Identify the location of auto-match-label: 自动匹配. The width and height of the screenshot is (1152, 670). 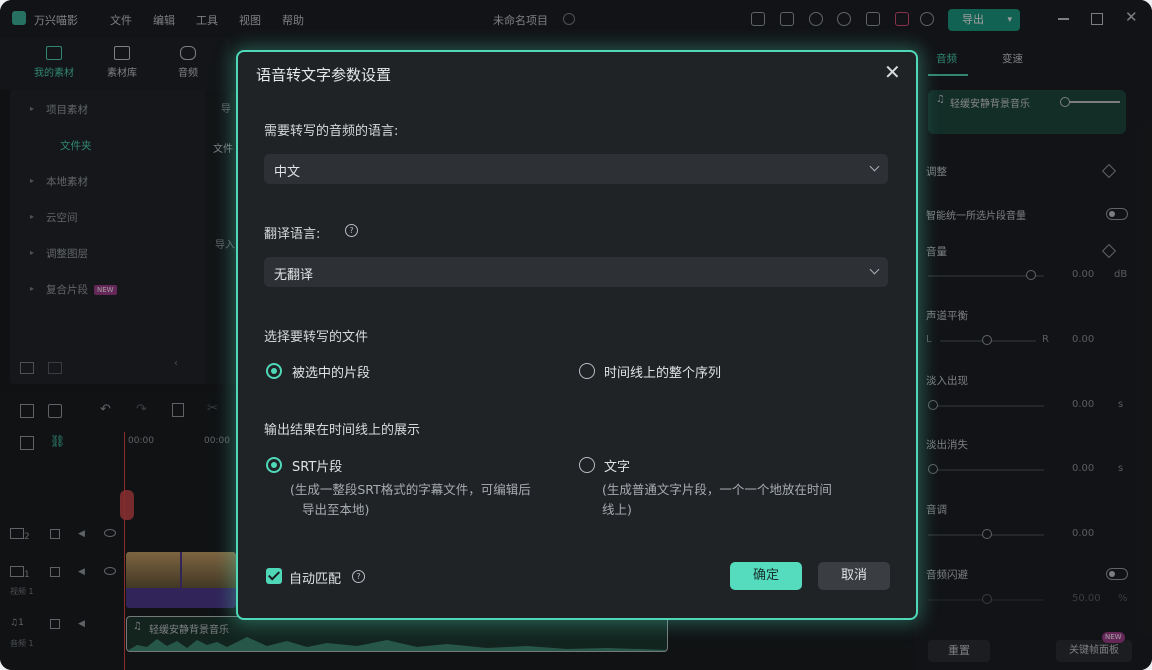
(315, 577).